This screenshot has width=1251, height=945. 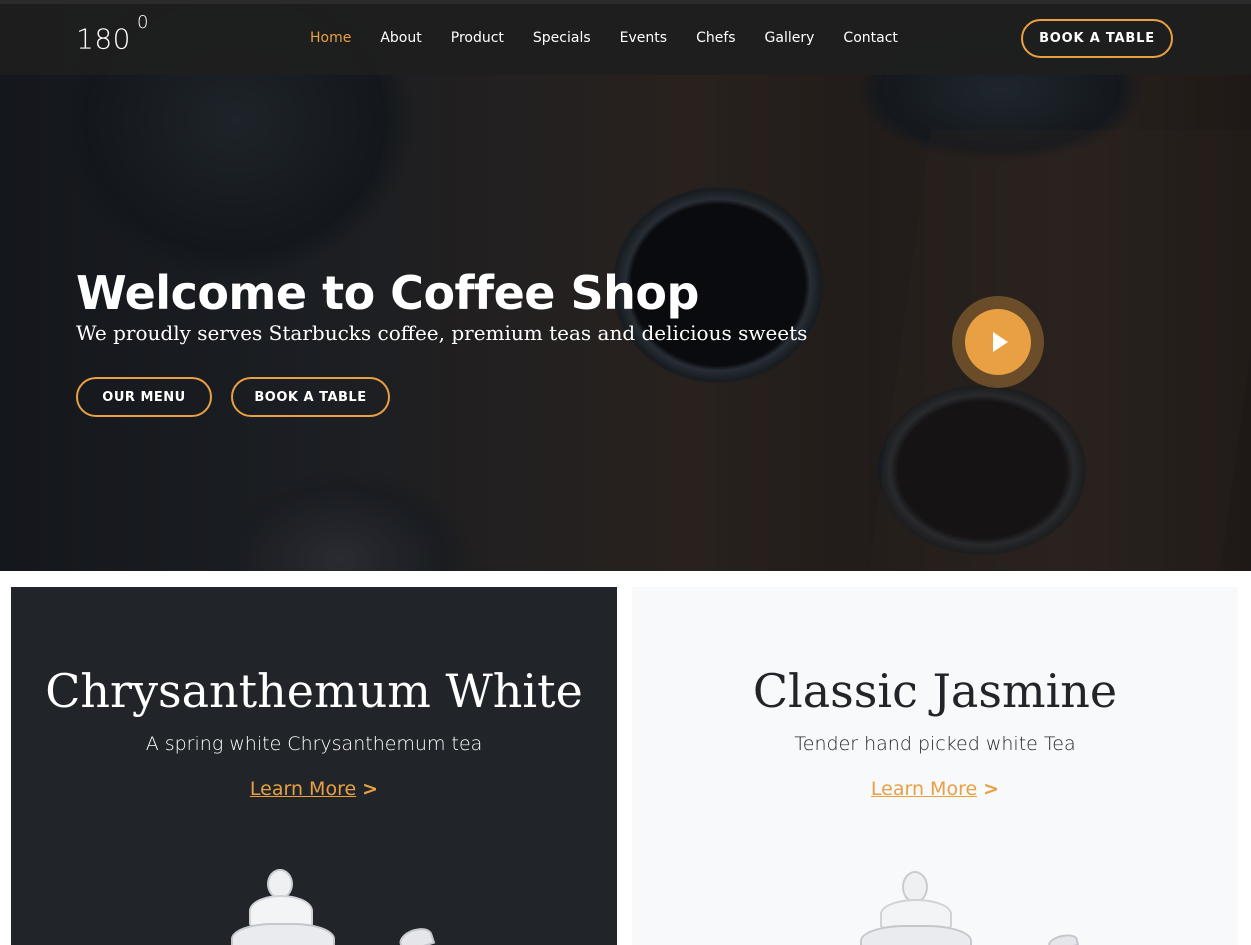 What do you see at coordinates (562, 38) in the screenshot?
I see `nav-specials: Specials` at bounding box center [562, 38].